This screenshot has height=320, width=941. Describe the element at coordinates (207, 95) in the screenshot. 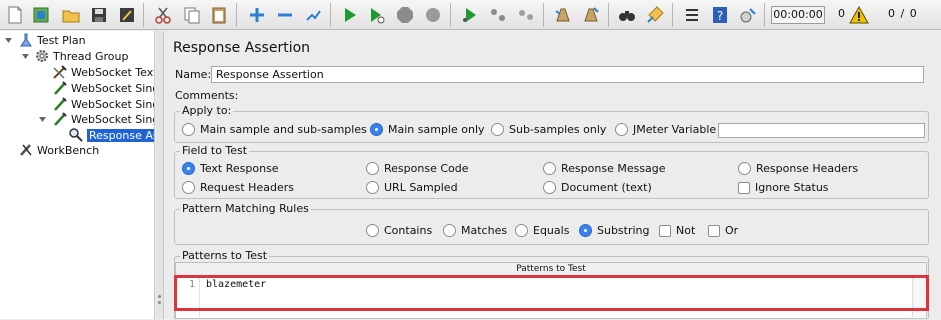

I see `comments-label: Comments:` at that location.